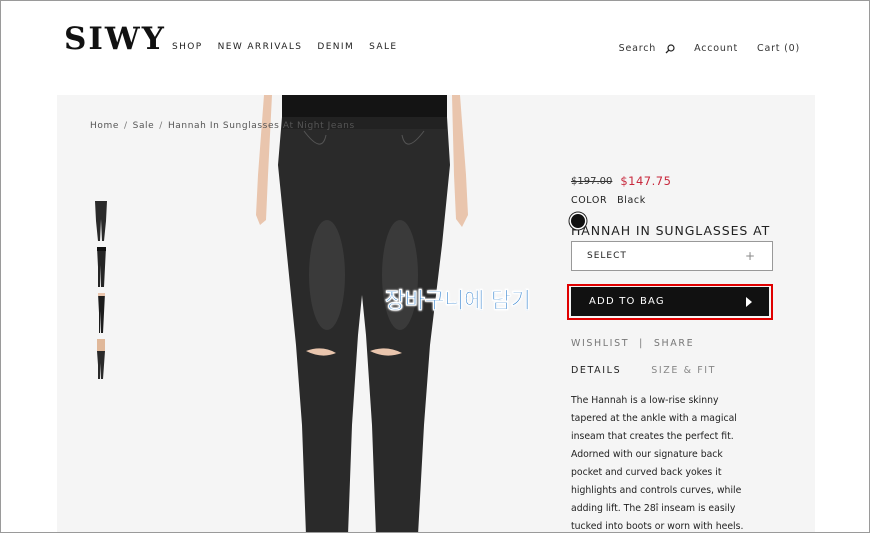  I want to click on search-icon, so click(670, 48).